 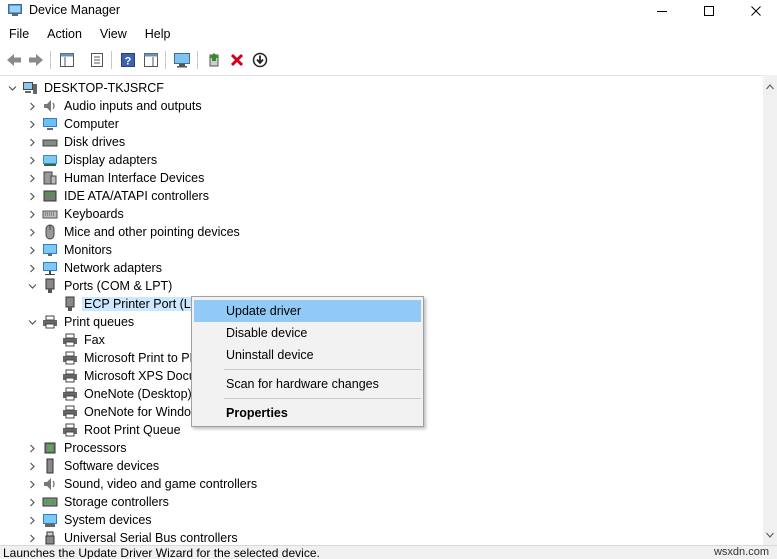 What do you see at coordinates (142, 412) in the screenshot?
I see `tree-item-label: OneNote for Window` at bounding box center [142, 412].